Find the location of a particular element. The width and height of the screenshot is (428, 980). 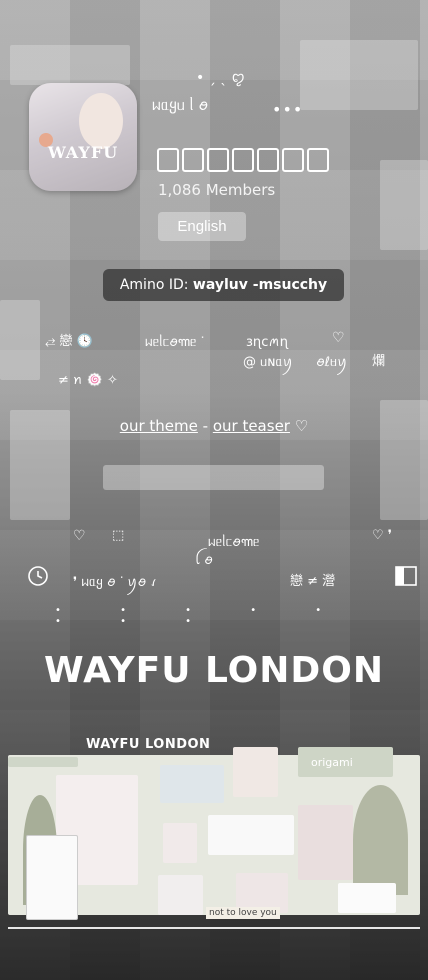

language-button: English is located at coordinates (202, 226).